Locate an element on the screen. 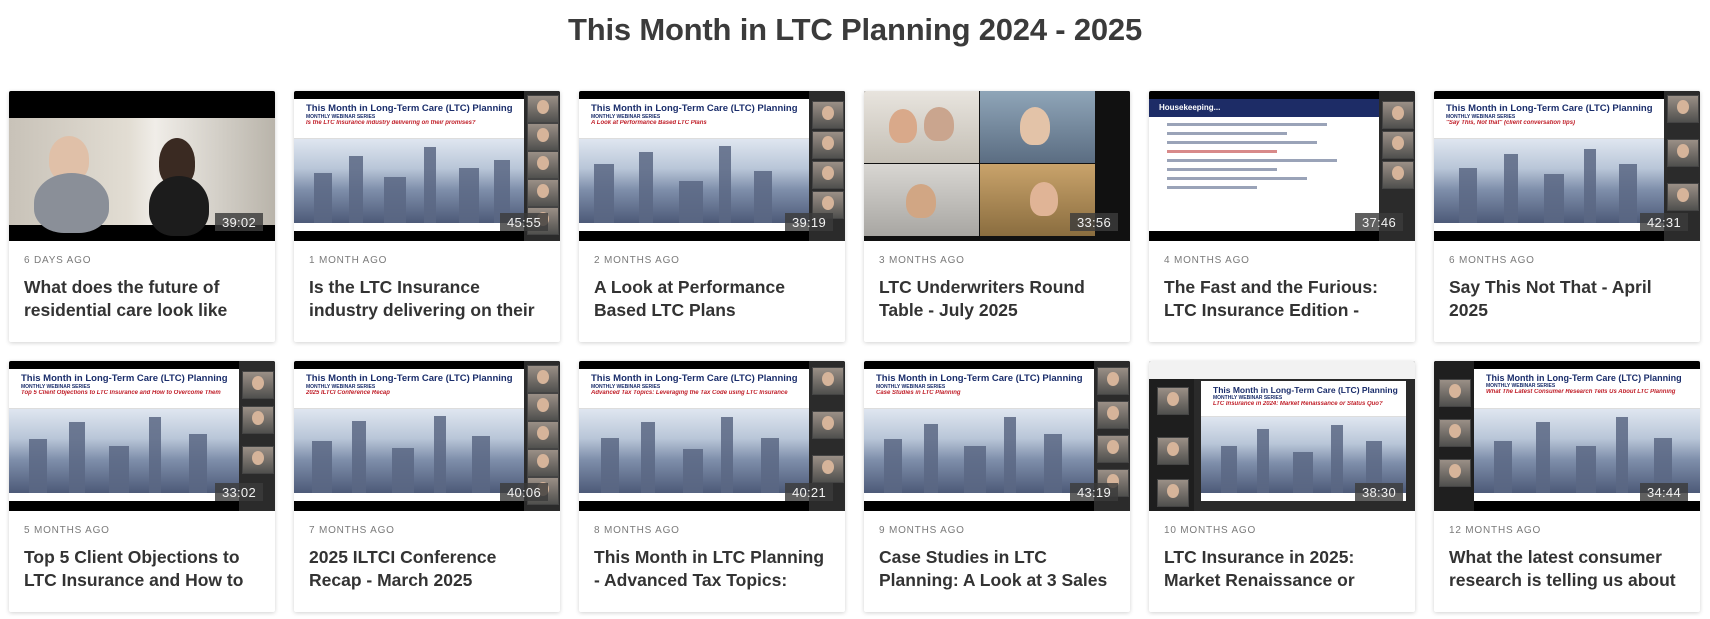 This screenshot has height=619, width=1710. duration-badge: 34:44 is located at coordinates (1663, 492).